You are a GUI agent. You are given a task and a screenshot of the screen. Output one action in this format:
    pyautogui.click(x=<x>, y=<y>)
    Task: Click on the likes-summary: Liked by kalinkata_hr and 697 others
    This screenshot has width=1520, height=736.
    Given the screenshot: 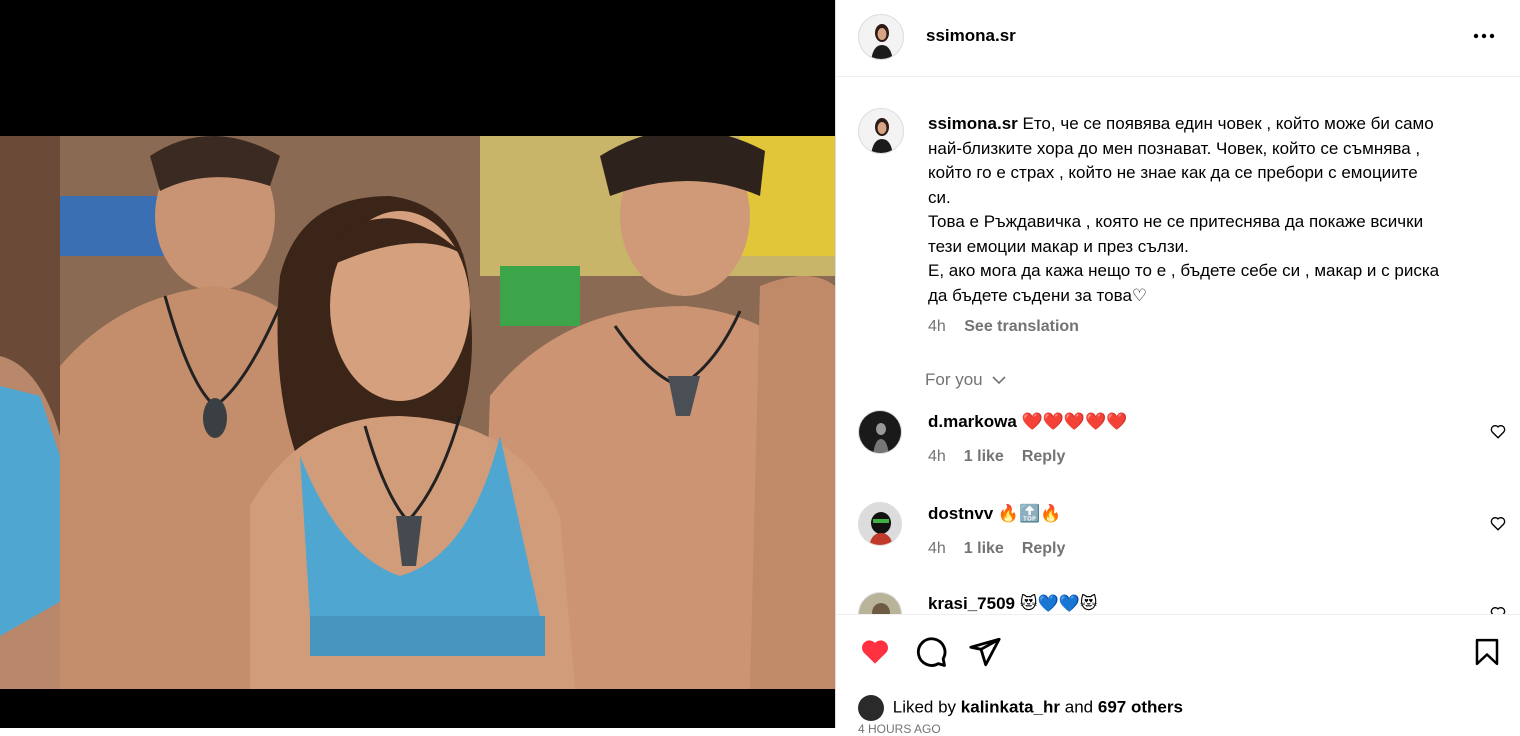 What is the action you would take?
    pyautogui.click(x=1020, y=708)
    